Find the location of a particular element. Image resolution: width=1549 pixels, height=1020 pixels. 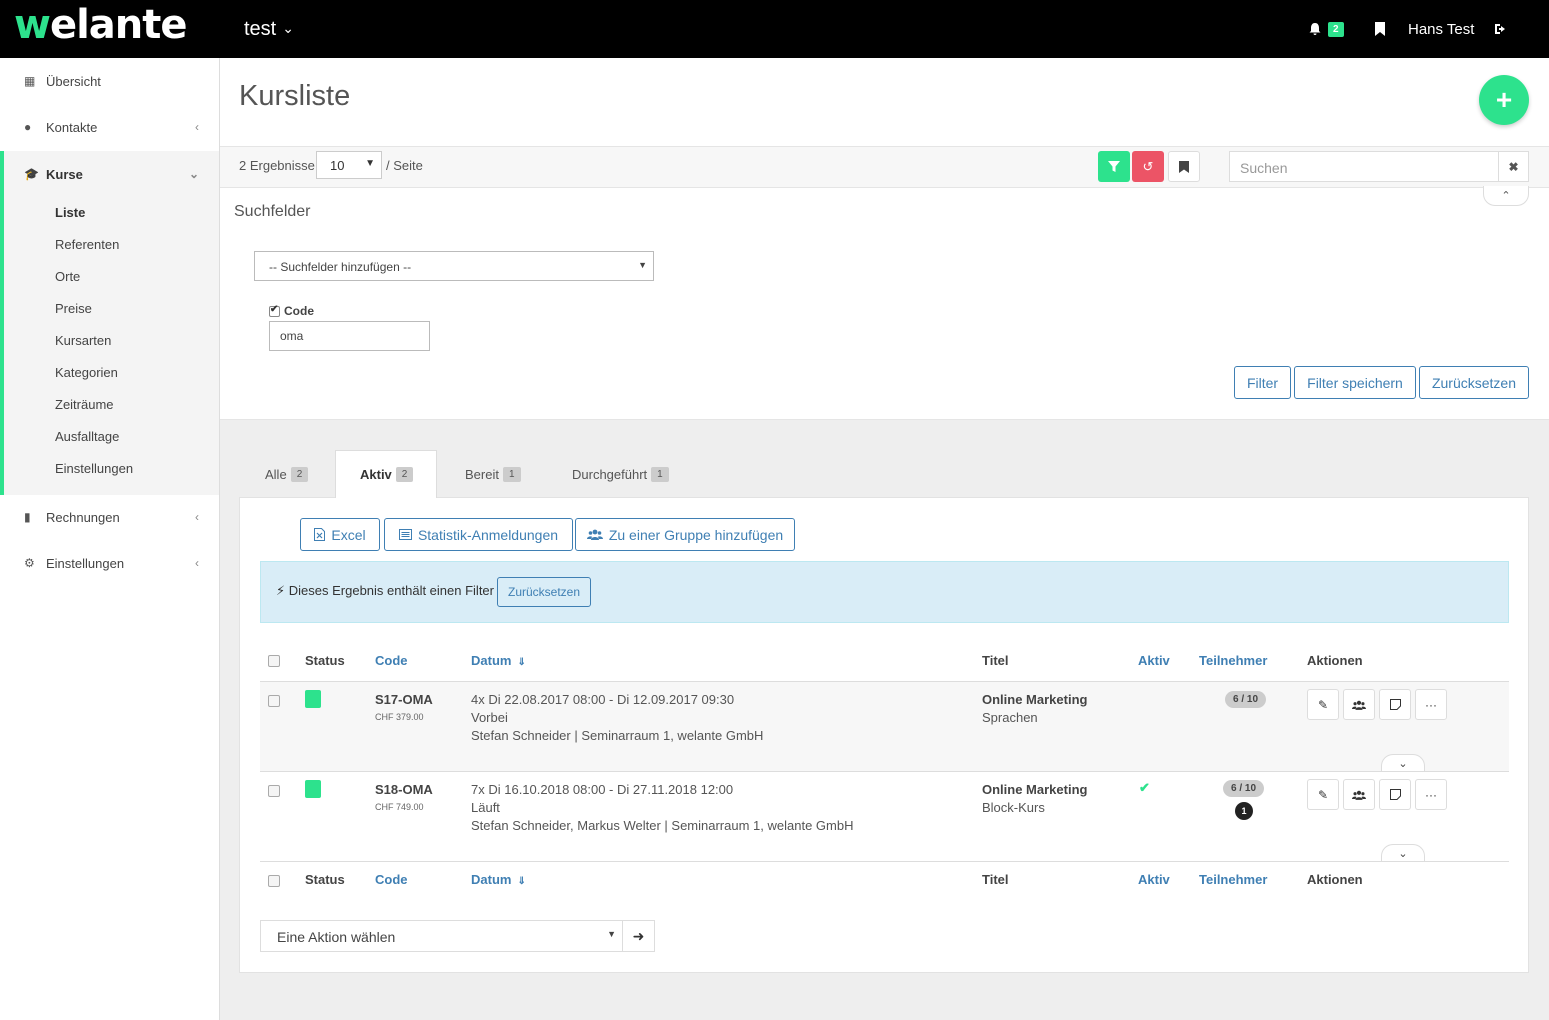

footer-header-status: Status is located at coordinates (325, 879).